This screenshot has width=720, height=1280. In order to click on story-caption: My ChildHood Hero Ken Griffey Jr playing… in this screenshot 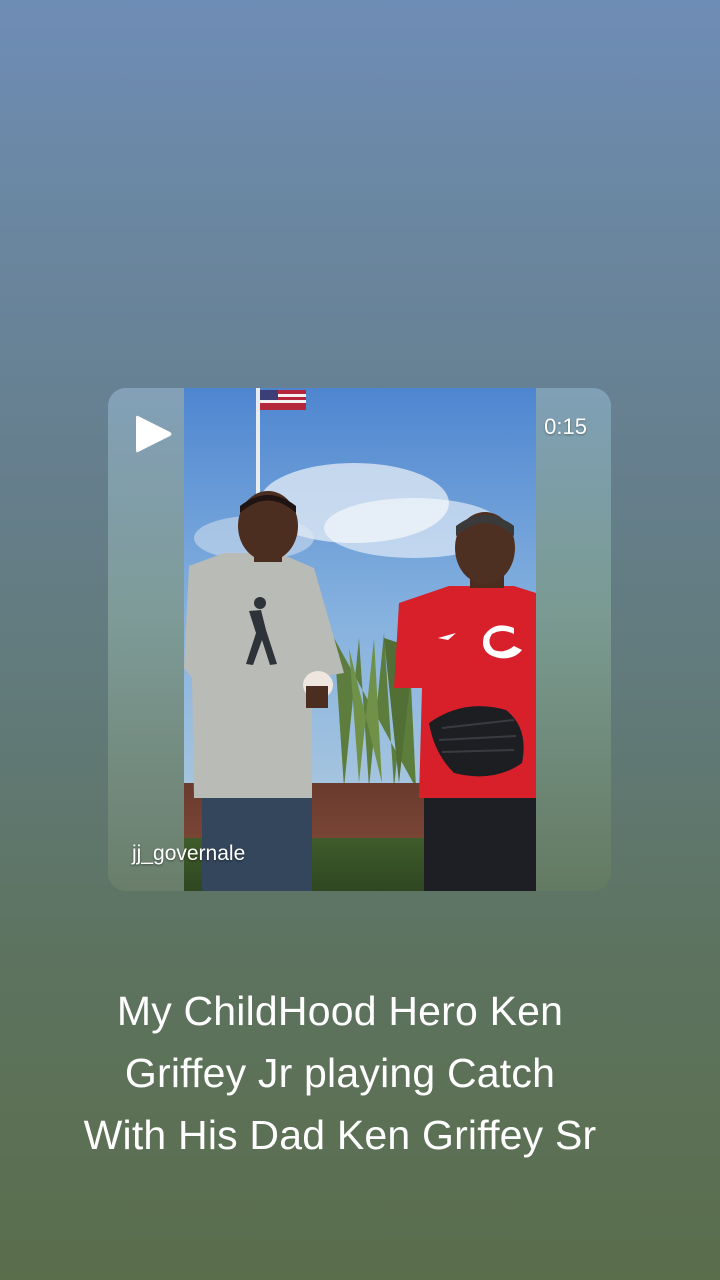, I will do `click(340, 1073)`.